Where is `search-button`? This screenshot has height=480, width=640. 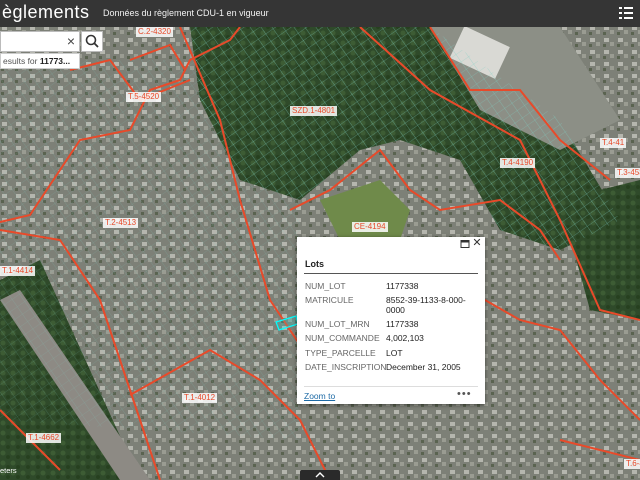 search-button is located at coordinates (92, 41).